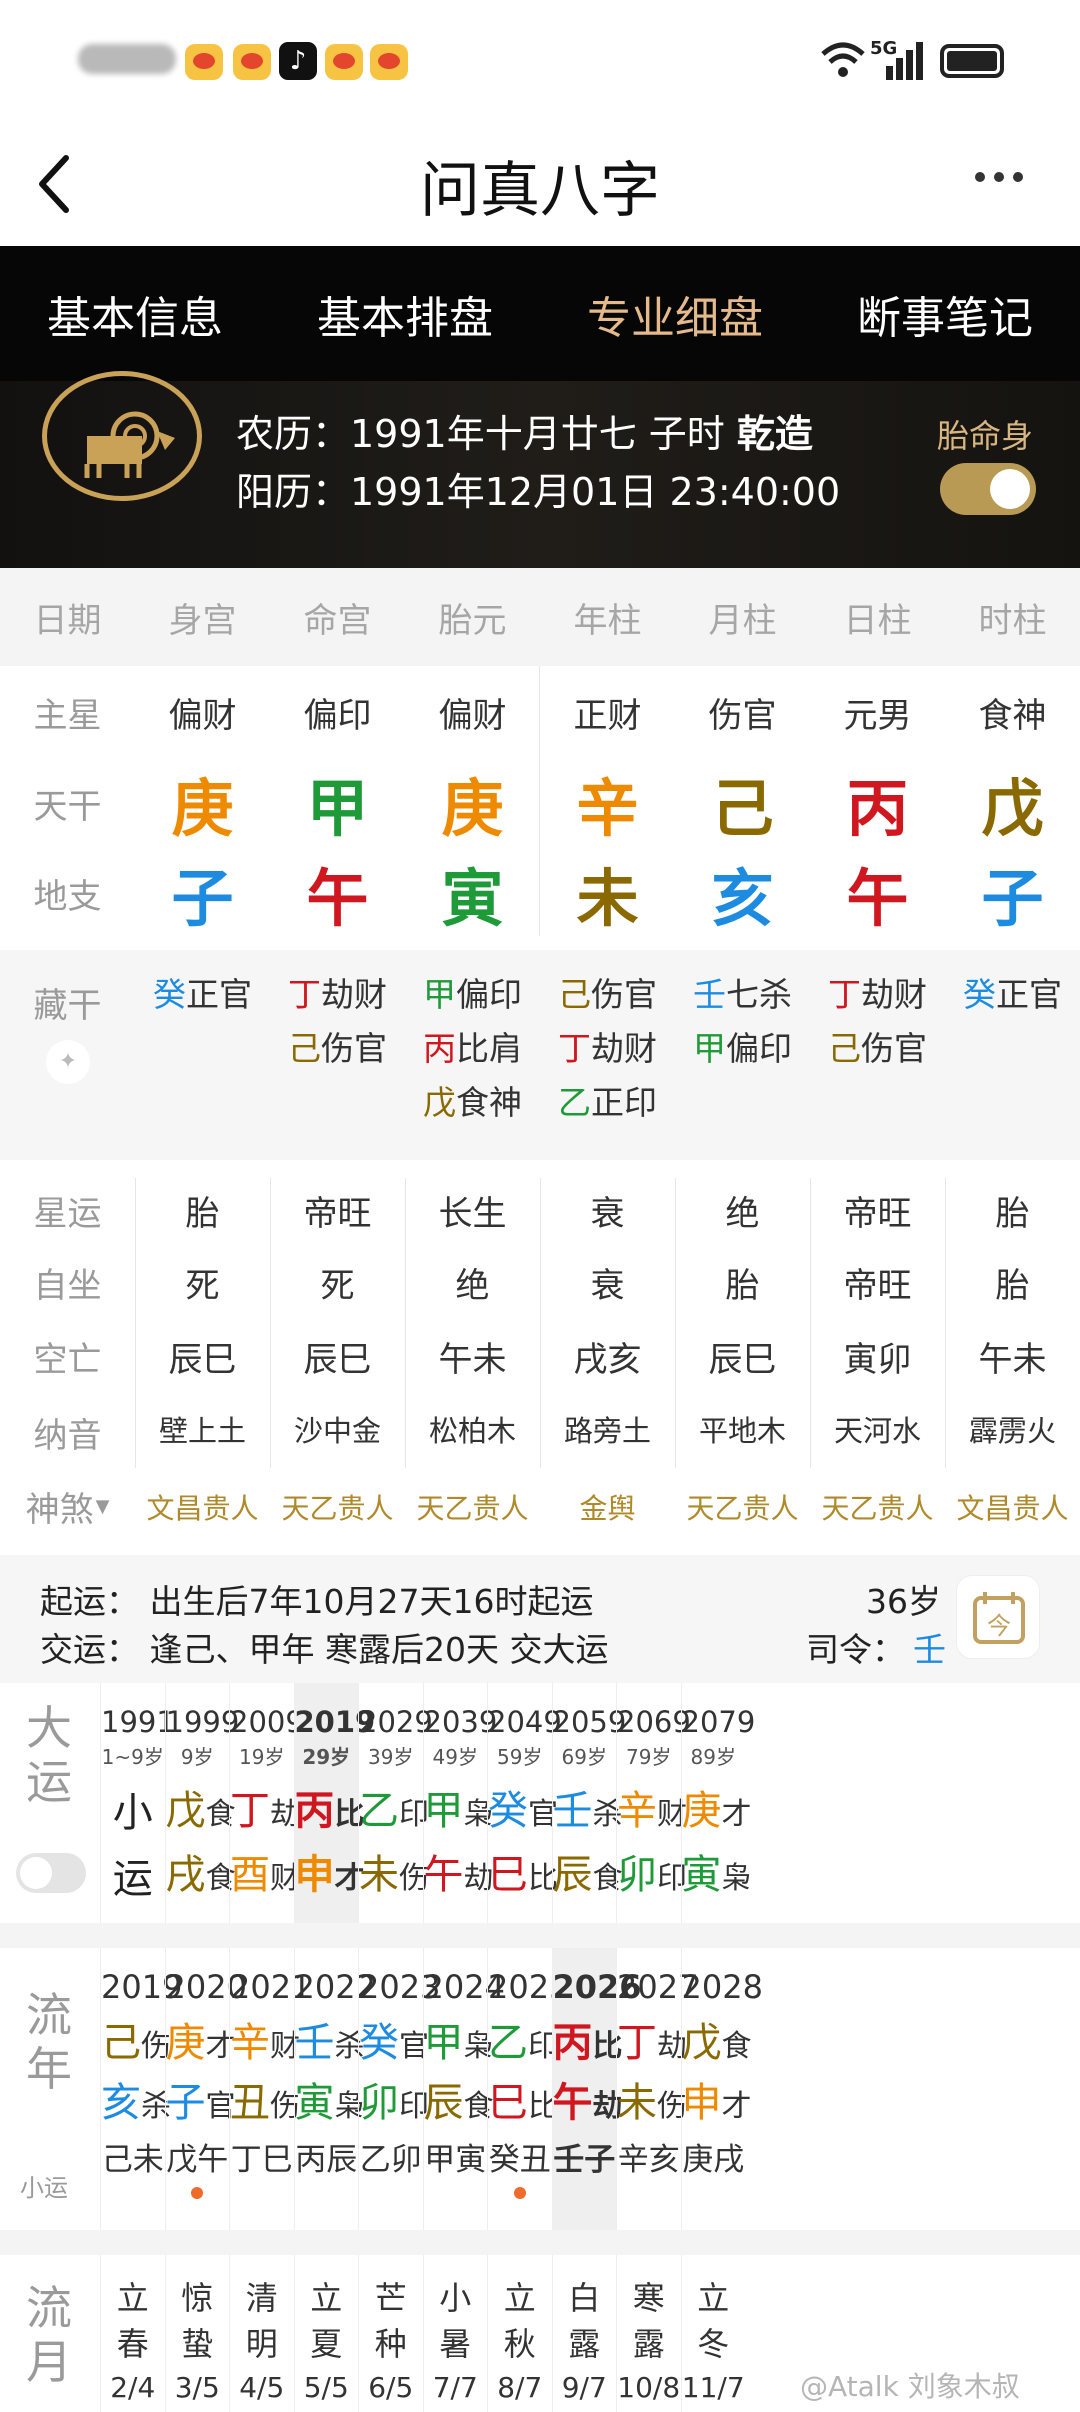 Image resolution: width=1080 pixels, height=2412 pixels. Describe the element at coordinates (742, 1360) in the screenshot. I see `kongwang-cell: 辰巳` at that location.